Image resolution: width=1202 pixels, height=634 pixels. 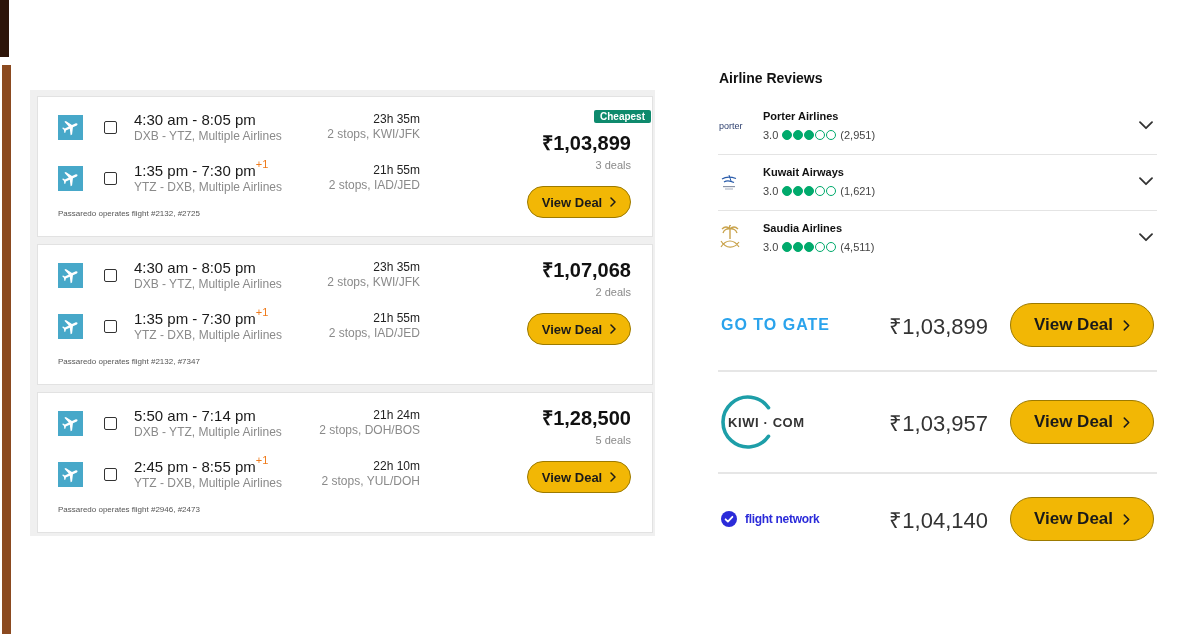 What do you see at coordinates (201, 466) in the screenshot?
I see `flight-times: 2:45 pm - 8:55 pm$^{+1}$` at bounding box center [201, 466].